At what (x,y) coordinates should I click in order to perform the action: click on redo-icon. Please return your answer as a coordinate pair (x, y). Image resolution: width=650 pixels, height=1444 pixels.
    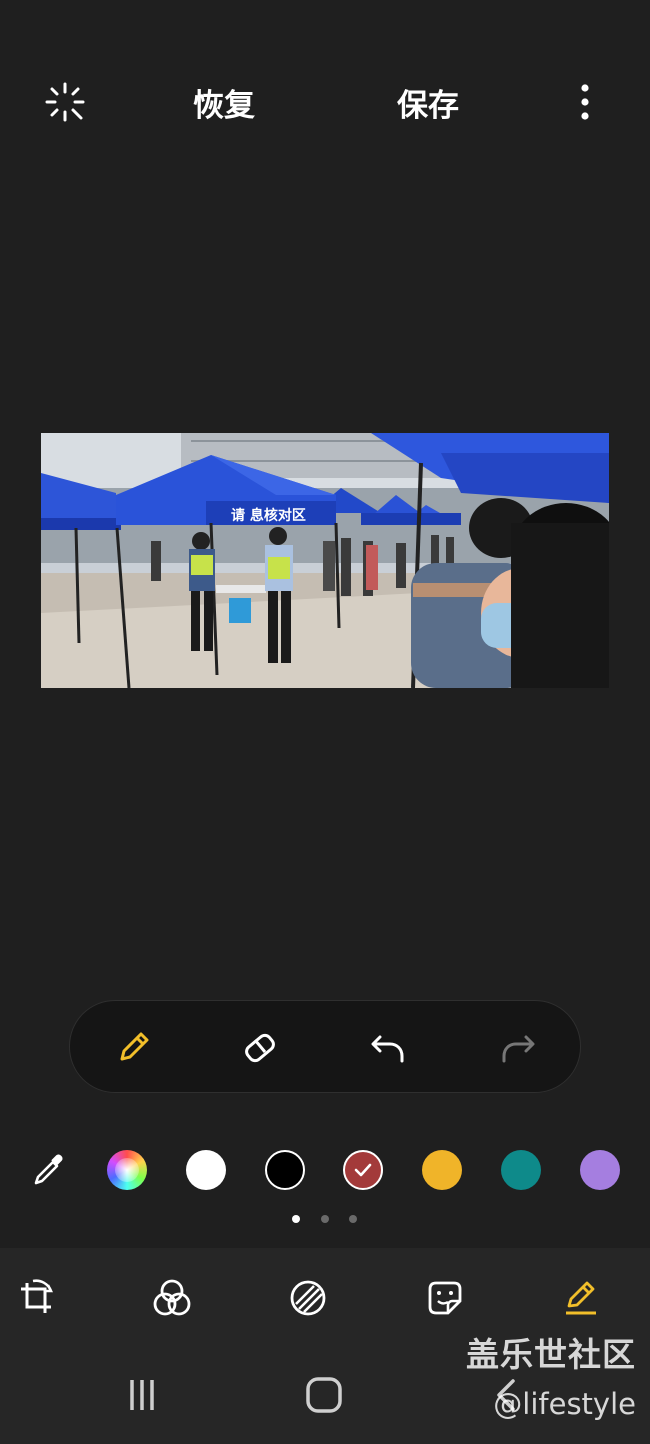
    Looking at the image, I should click on (518, 1049).